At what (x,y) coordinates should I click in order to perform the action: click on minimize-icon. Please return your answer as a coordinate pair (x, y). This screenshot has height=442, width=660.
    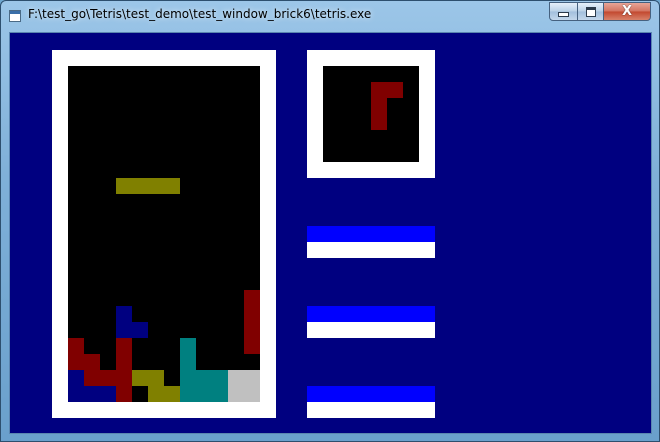
    Looking at the image, I should click on (563, 14).